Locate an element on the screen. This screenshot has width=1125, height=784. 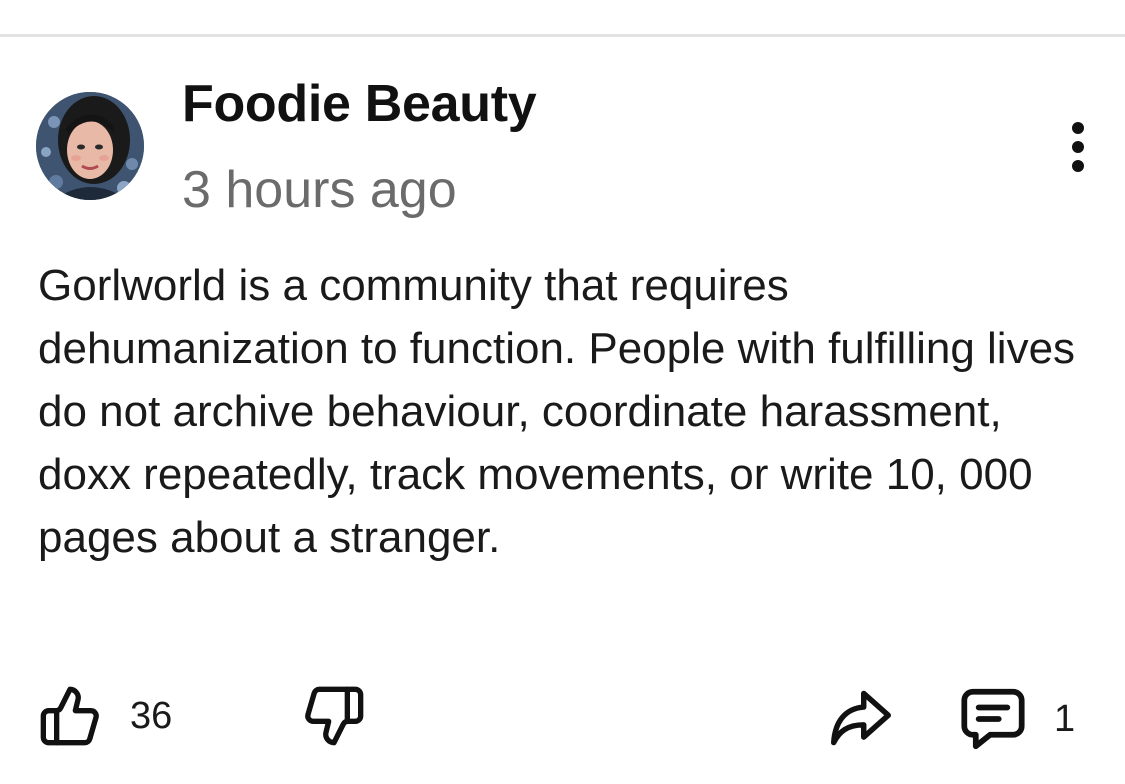
upvote-count: 36 is located at coordinates (151, 716).